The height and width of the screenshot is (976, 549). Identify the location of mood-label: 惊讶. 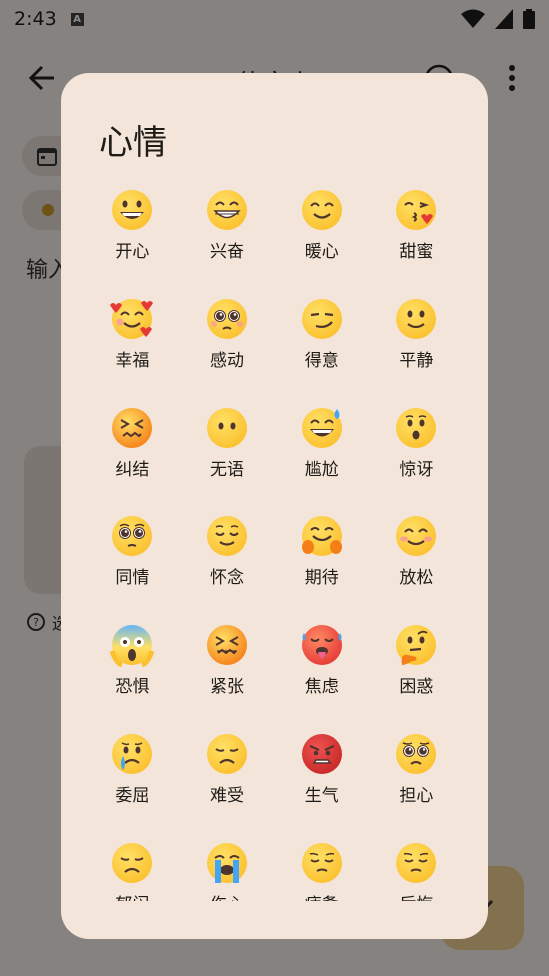
(416, 469).